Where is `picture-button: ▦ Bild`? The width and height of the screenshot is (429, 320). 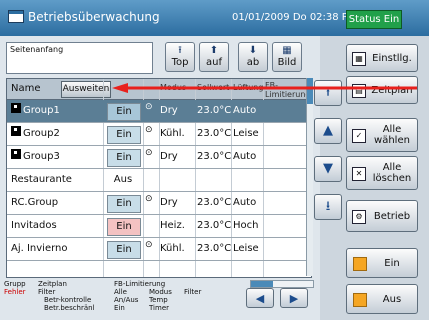
picture-button: ▦ Bild is located at coordinates (287, 57).